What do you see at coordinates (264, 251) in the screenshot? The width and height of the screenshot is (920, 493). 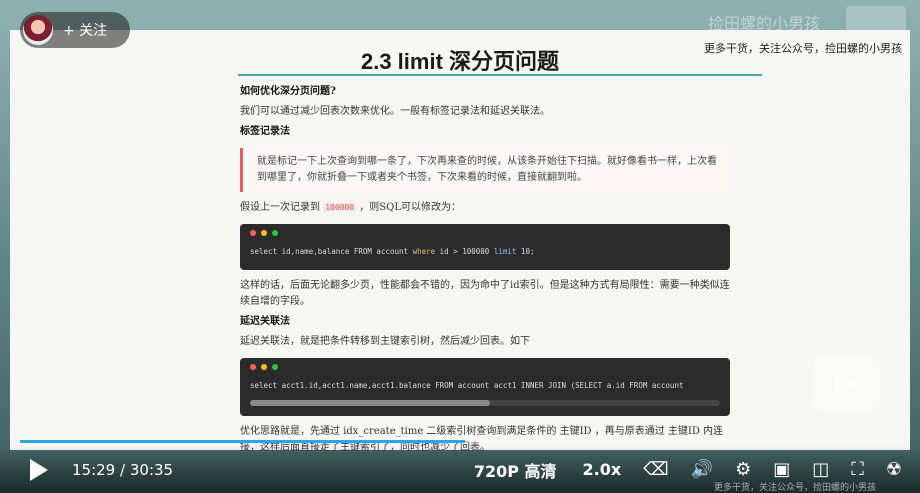 I see `code-select: select` at bounding box center [264, 251].